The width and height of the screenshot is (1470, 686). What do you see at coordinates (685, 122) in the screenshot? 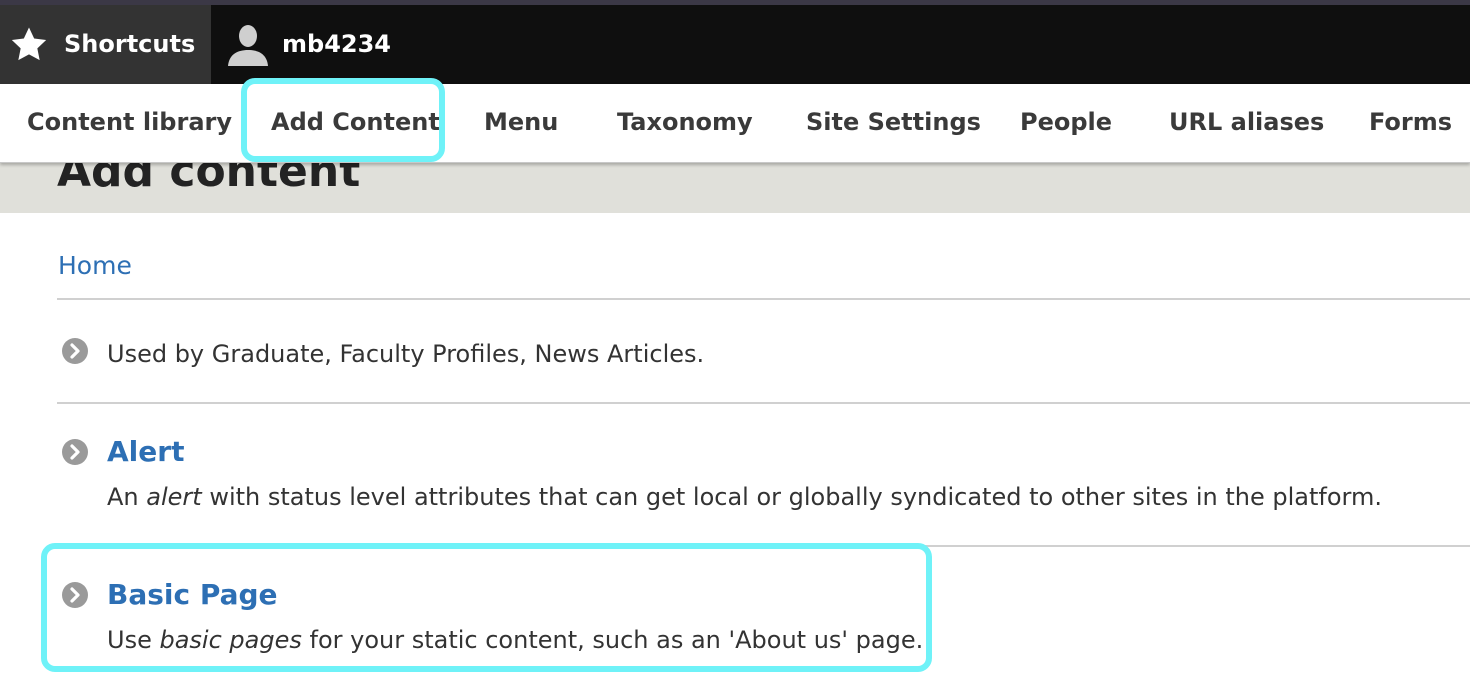
I see `tray-item-taxonomy: Taxonomy` at bounding box center [685, 122].